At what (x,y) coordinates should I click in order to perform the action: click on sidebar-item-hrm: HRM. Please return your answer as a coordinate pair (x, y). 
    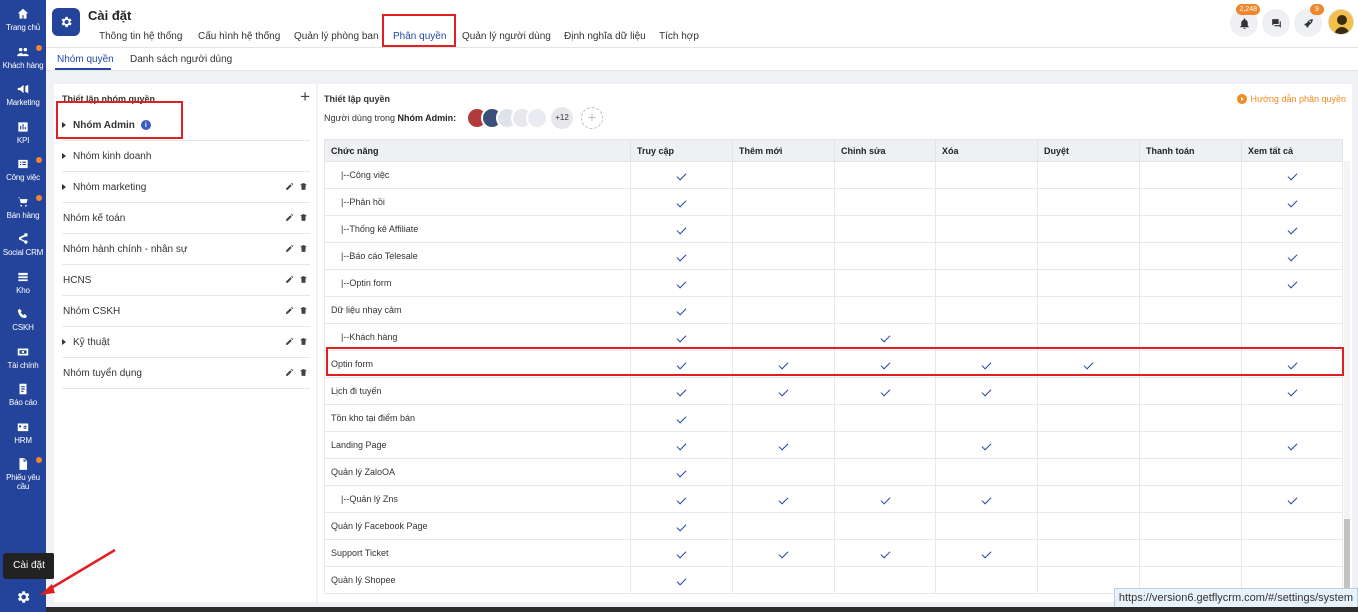
    Looking at the image, I should click on (23, 432).